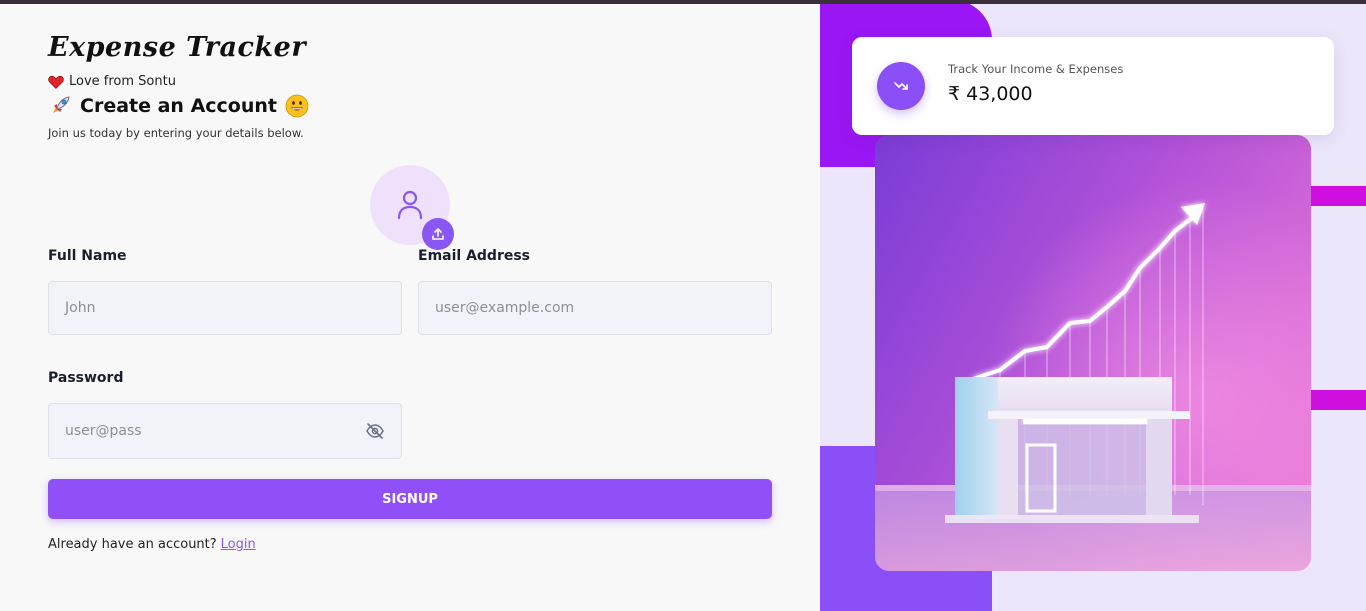 The image size is (1366, 611). I want to click on login-link: Login, so click(238, 544).